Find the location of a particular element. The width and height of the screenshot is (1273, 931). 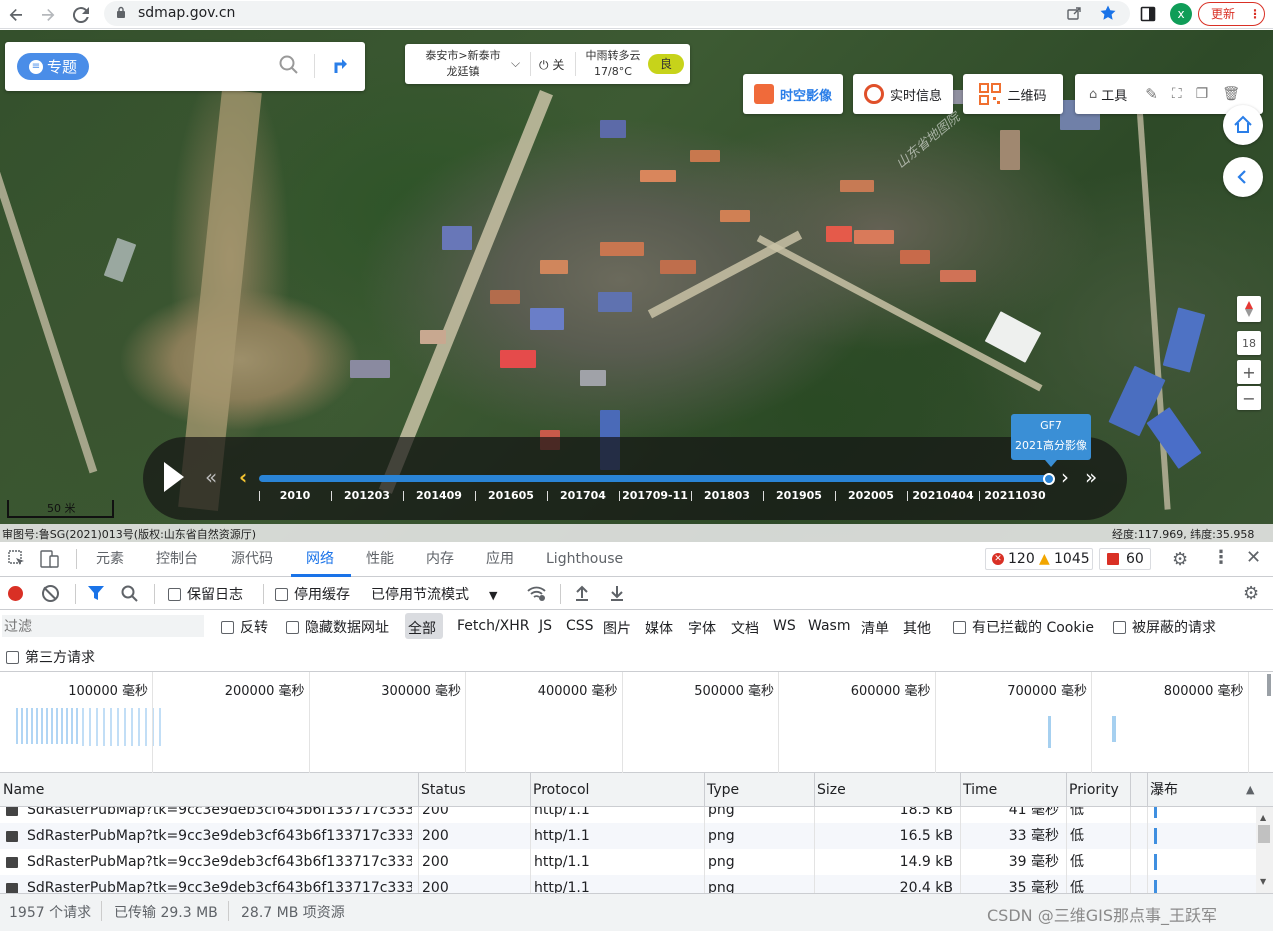

home-button is located at coordinates (1243, 125).